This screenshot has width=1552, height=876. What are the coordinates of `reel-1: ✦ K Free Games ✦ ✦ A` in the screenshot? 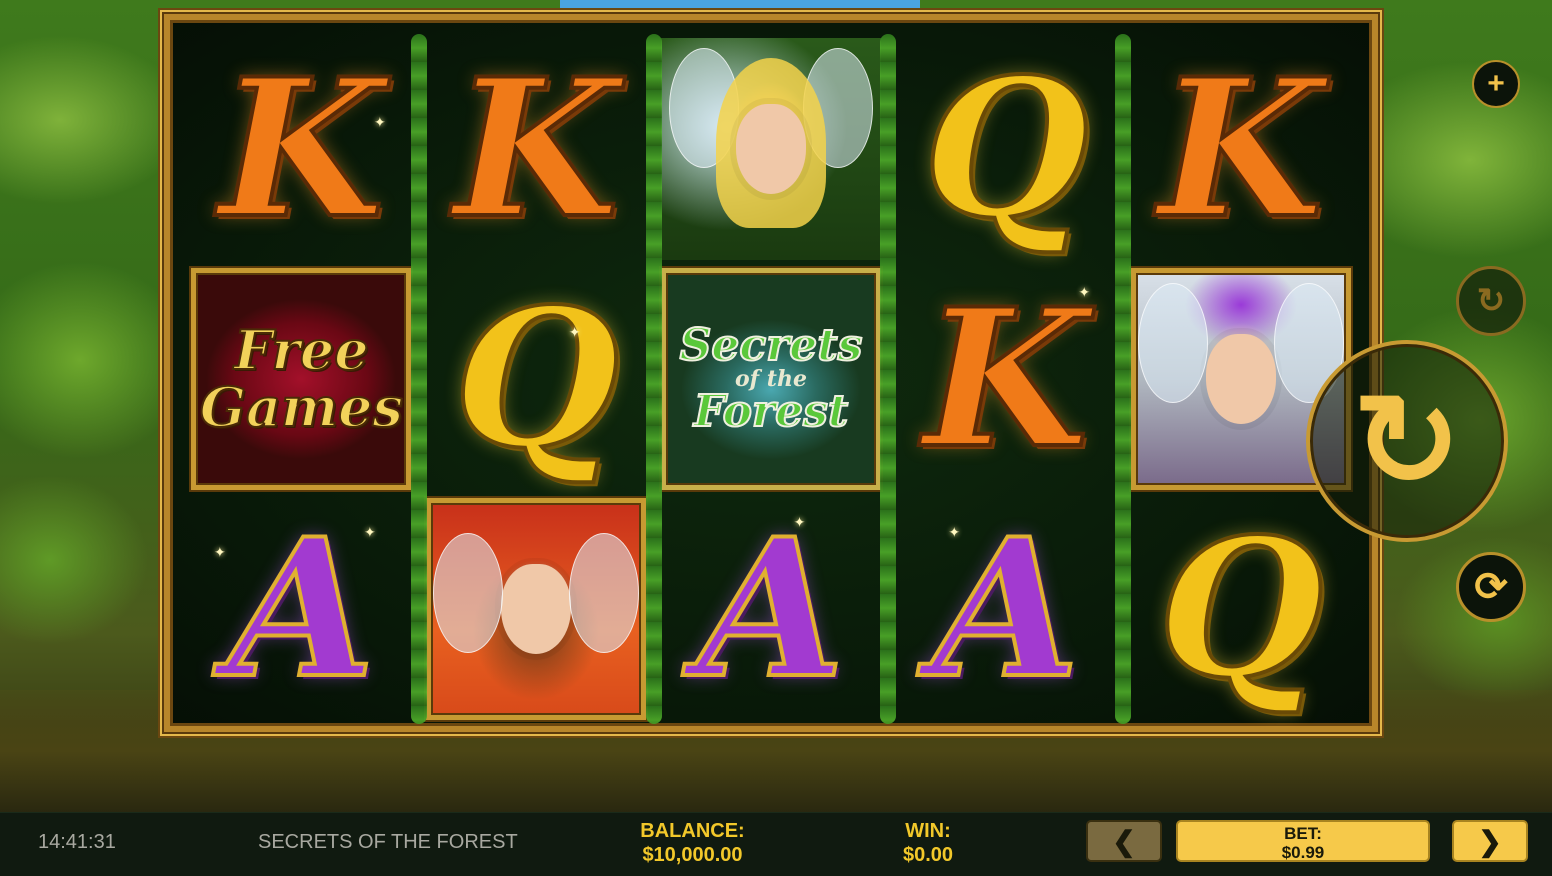 It's located at (301, 379).